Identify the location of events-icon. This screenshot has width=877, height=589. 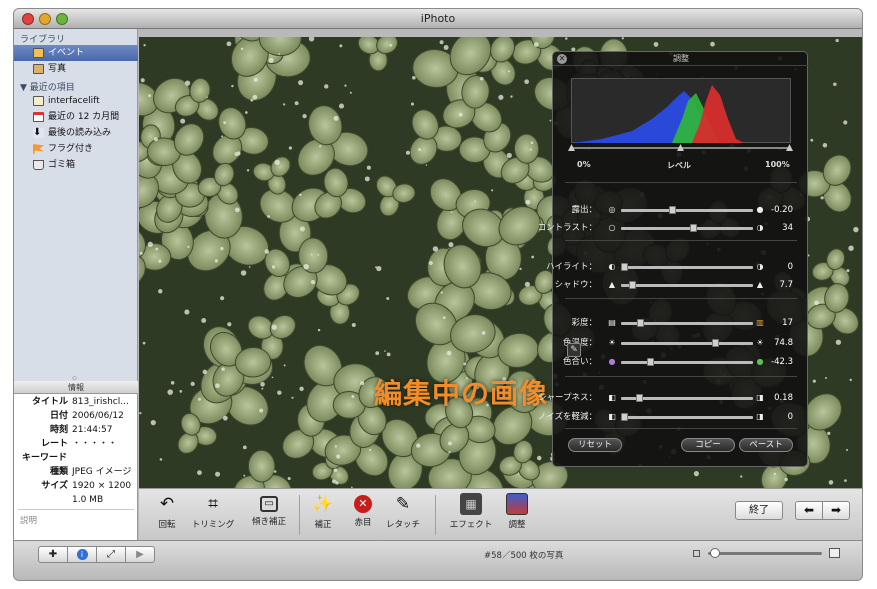
(38, 53).